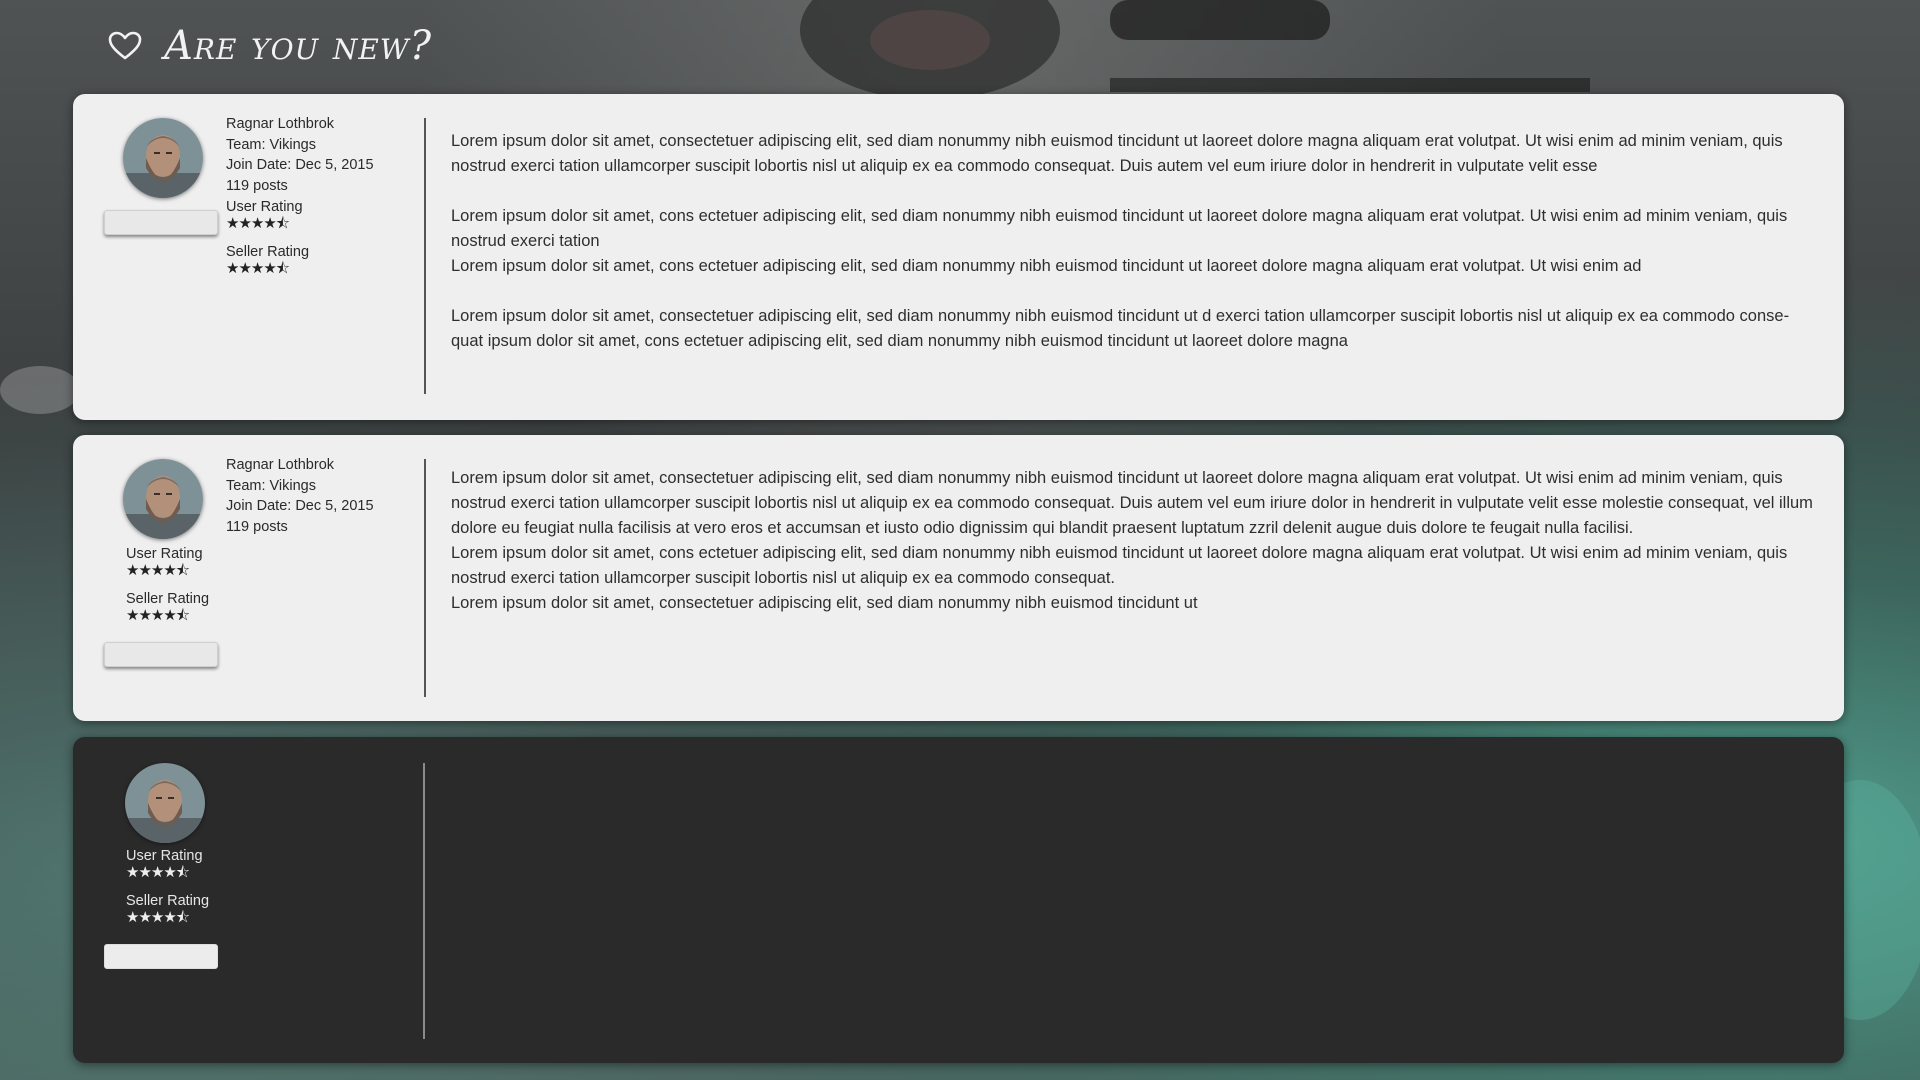  What do you see at coordinates (298, 46) in the screenshot?
I see `page-title: Are you new?` at bounding box center [298, 46].